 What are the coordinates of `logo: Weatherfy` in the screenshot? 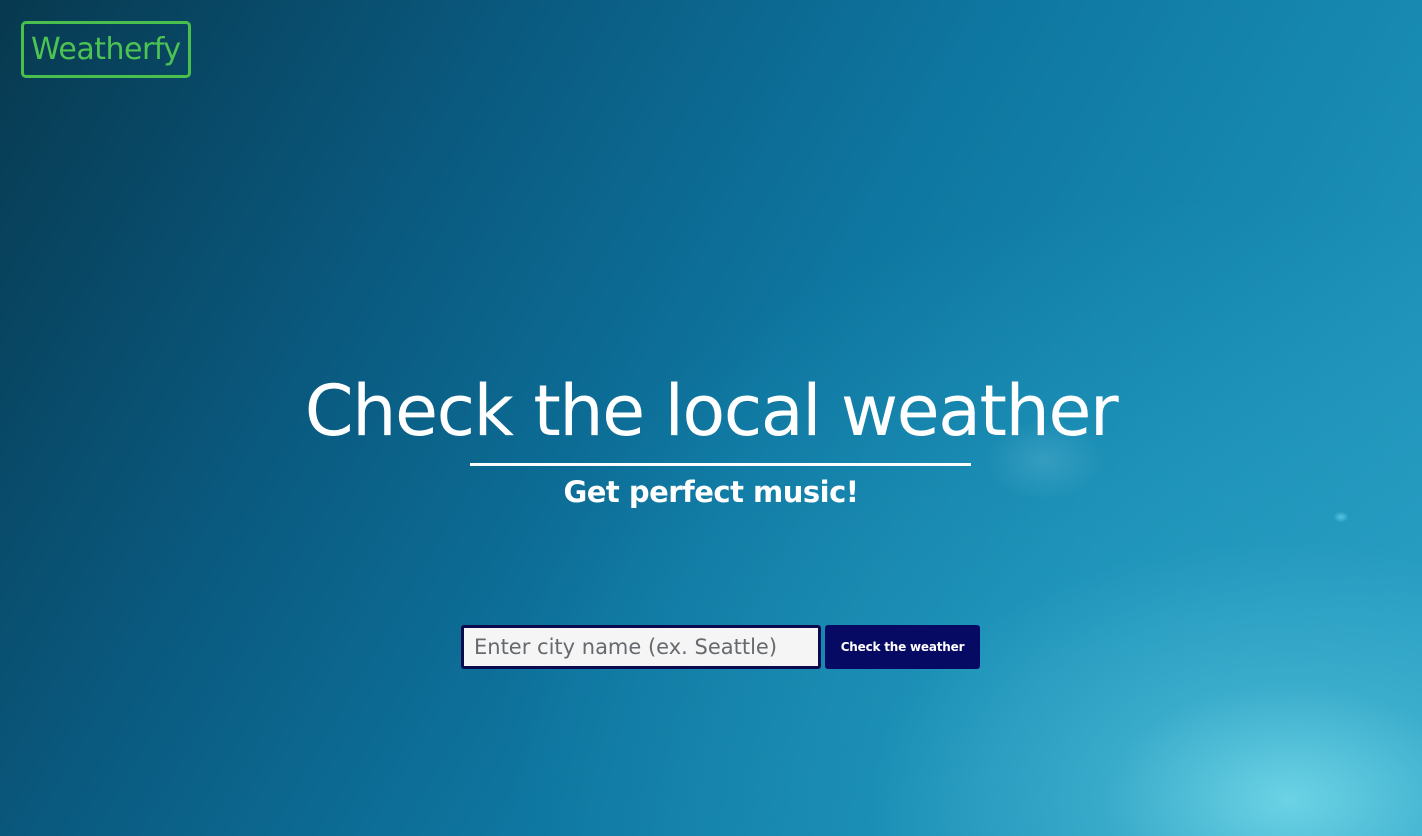 It's located at (106, 49).